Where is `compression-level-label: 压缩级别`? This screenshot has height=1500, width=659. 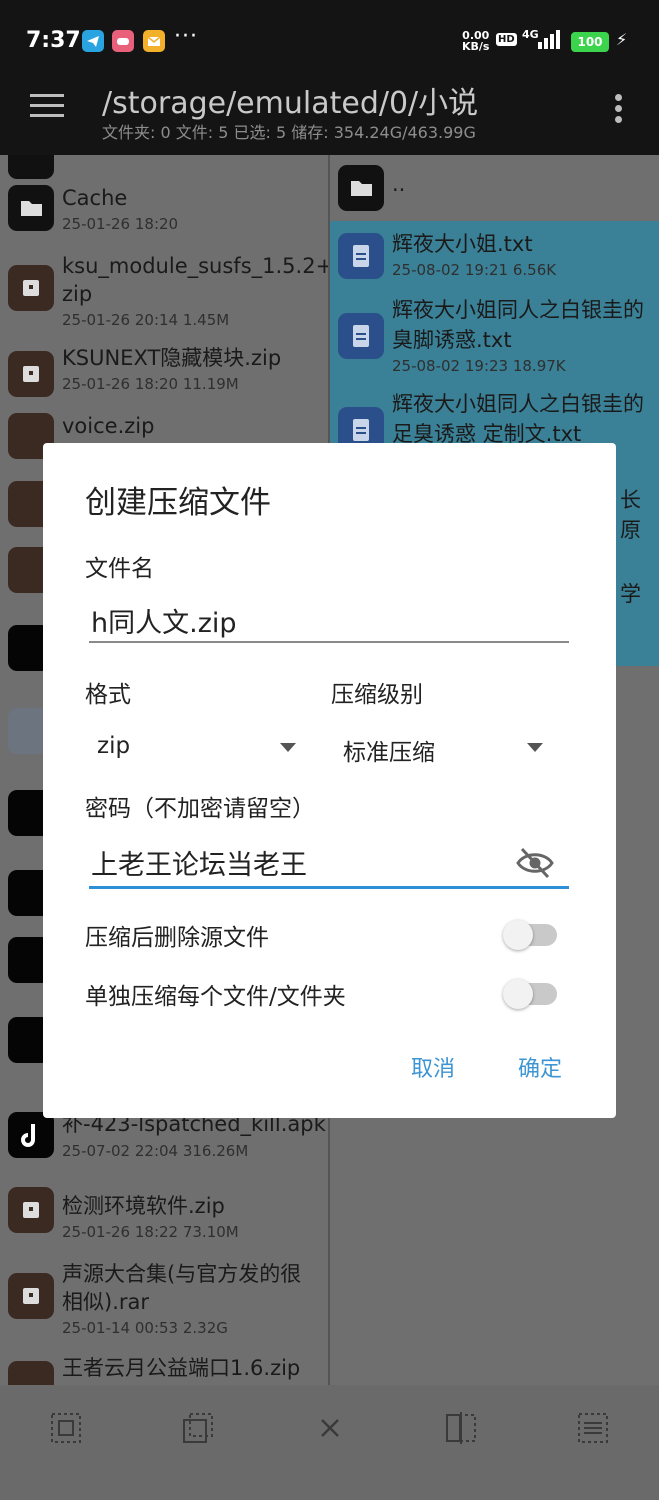
compression-level-label: 压缩级别 is located at coordinates (377, 695).